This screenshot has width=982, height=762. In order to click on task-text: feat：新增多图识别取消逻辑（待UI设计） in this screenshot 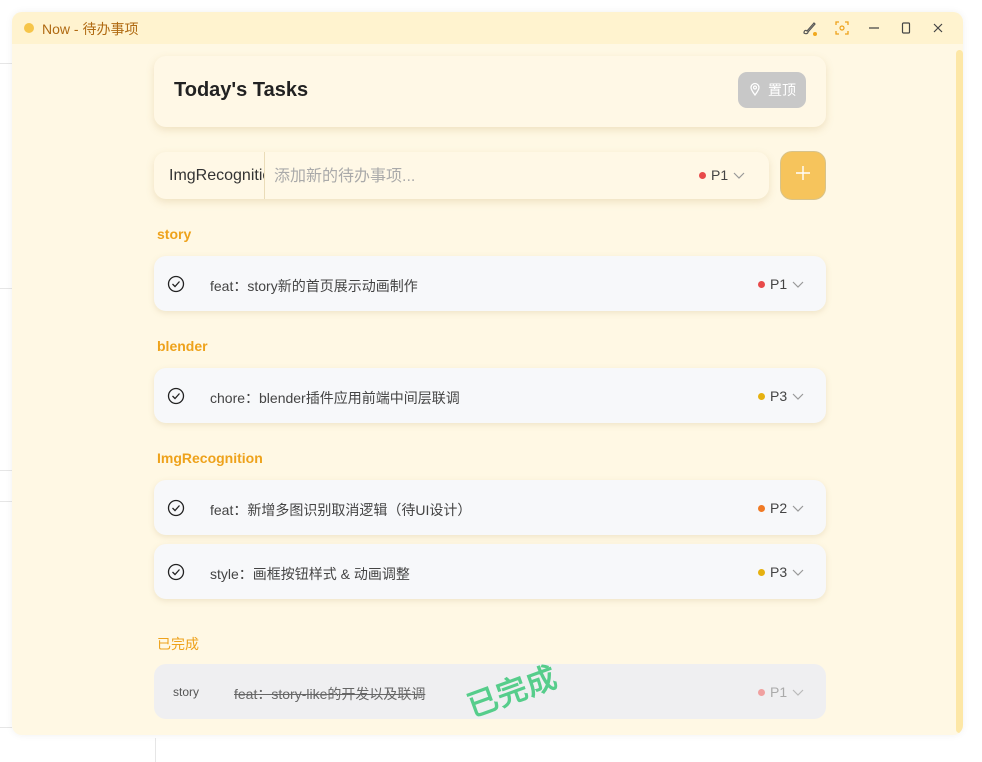, I will do `click(341, 510)`.